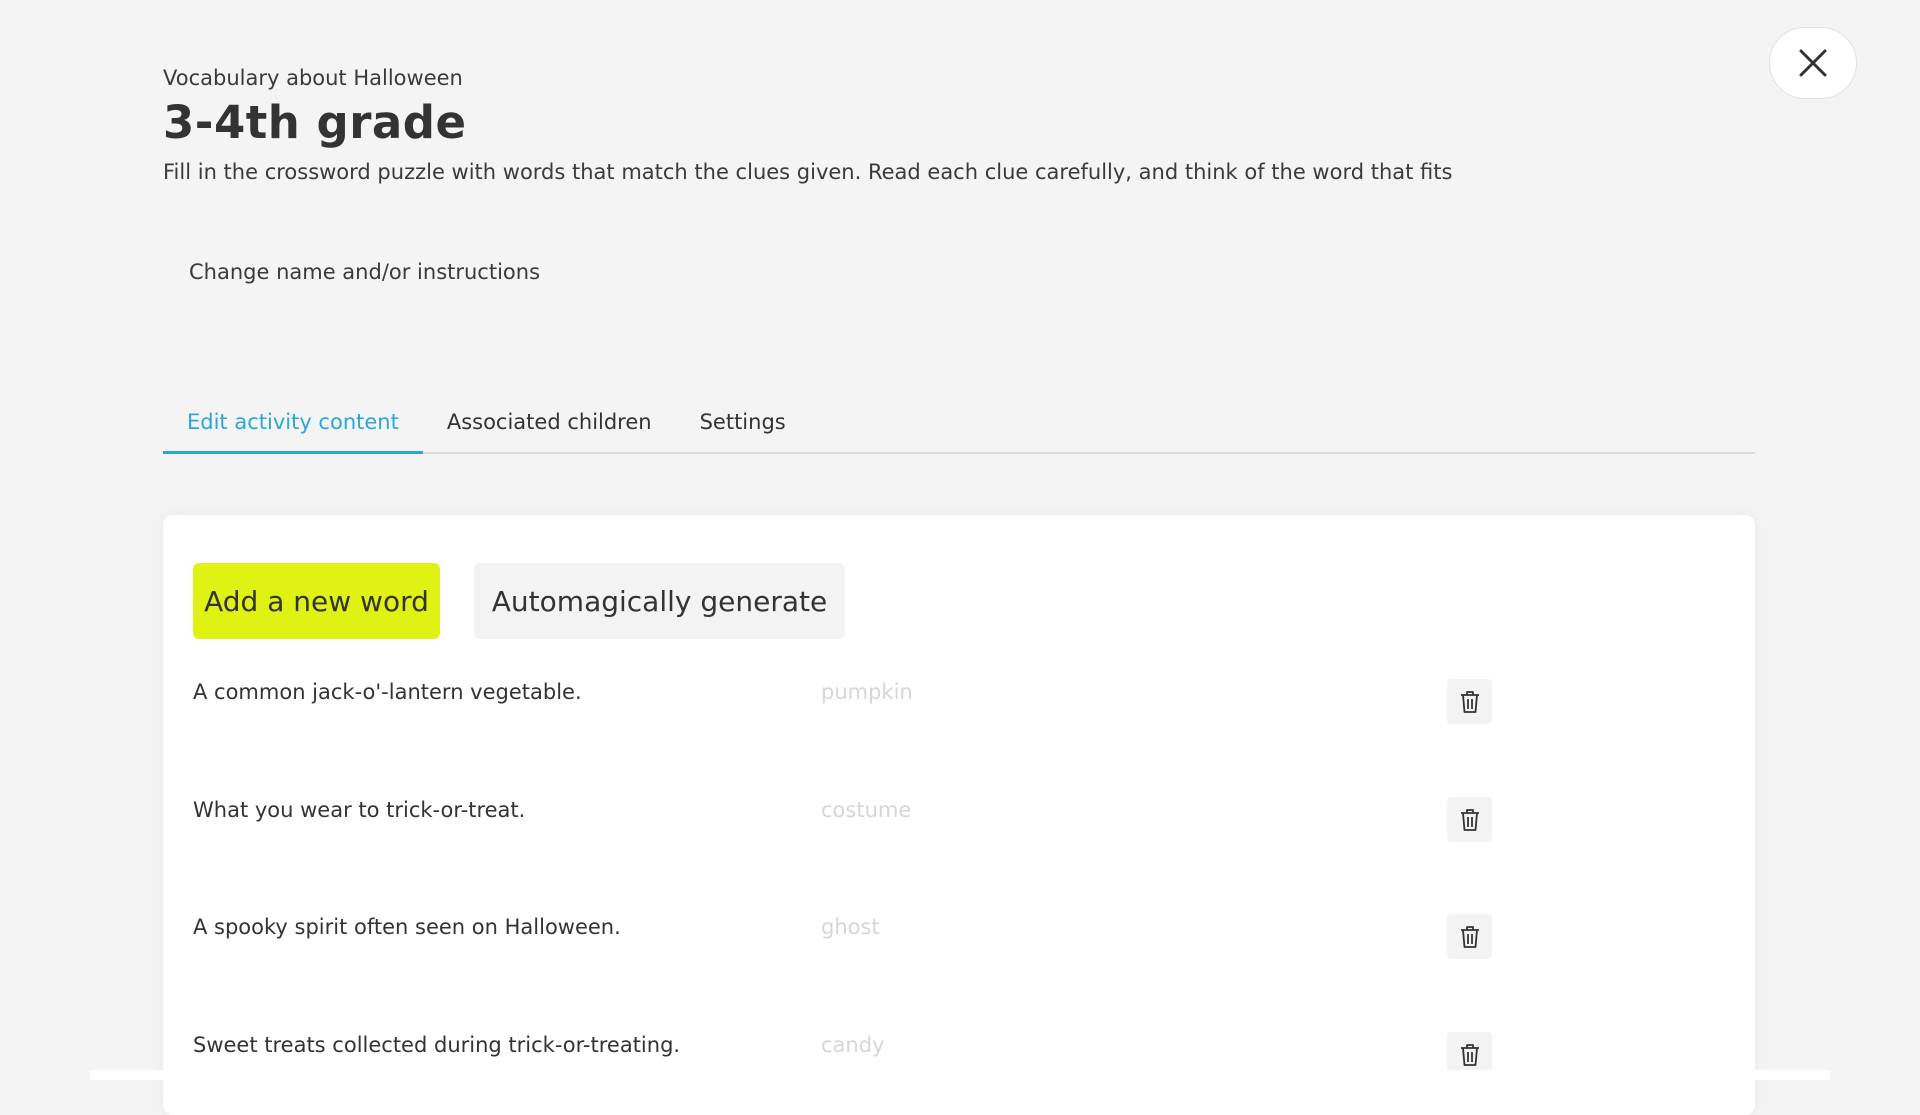 This screenshot has height=1115, width=1920. I want to click on answer-text: ghost, so click(850, 927).